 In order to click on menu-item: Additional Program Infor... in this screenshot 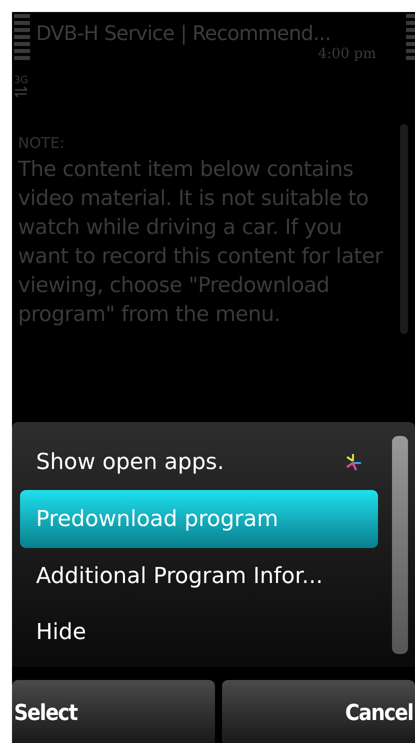, I will do `click(199, 576)`.